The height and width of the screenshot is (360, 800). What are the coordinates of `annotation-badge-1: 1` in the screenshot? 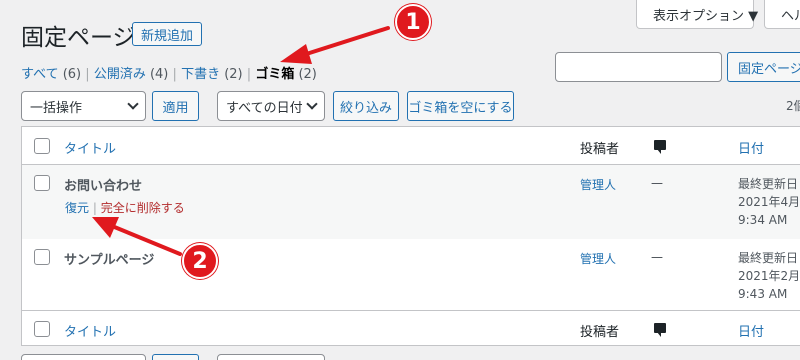 It's located at (413, 22).